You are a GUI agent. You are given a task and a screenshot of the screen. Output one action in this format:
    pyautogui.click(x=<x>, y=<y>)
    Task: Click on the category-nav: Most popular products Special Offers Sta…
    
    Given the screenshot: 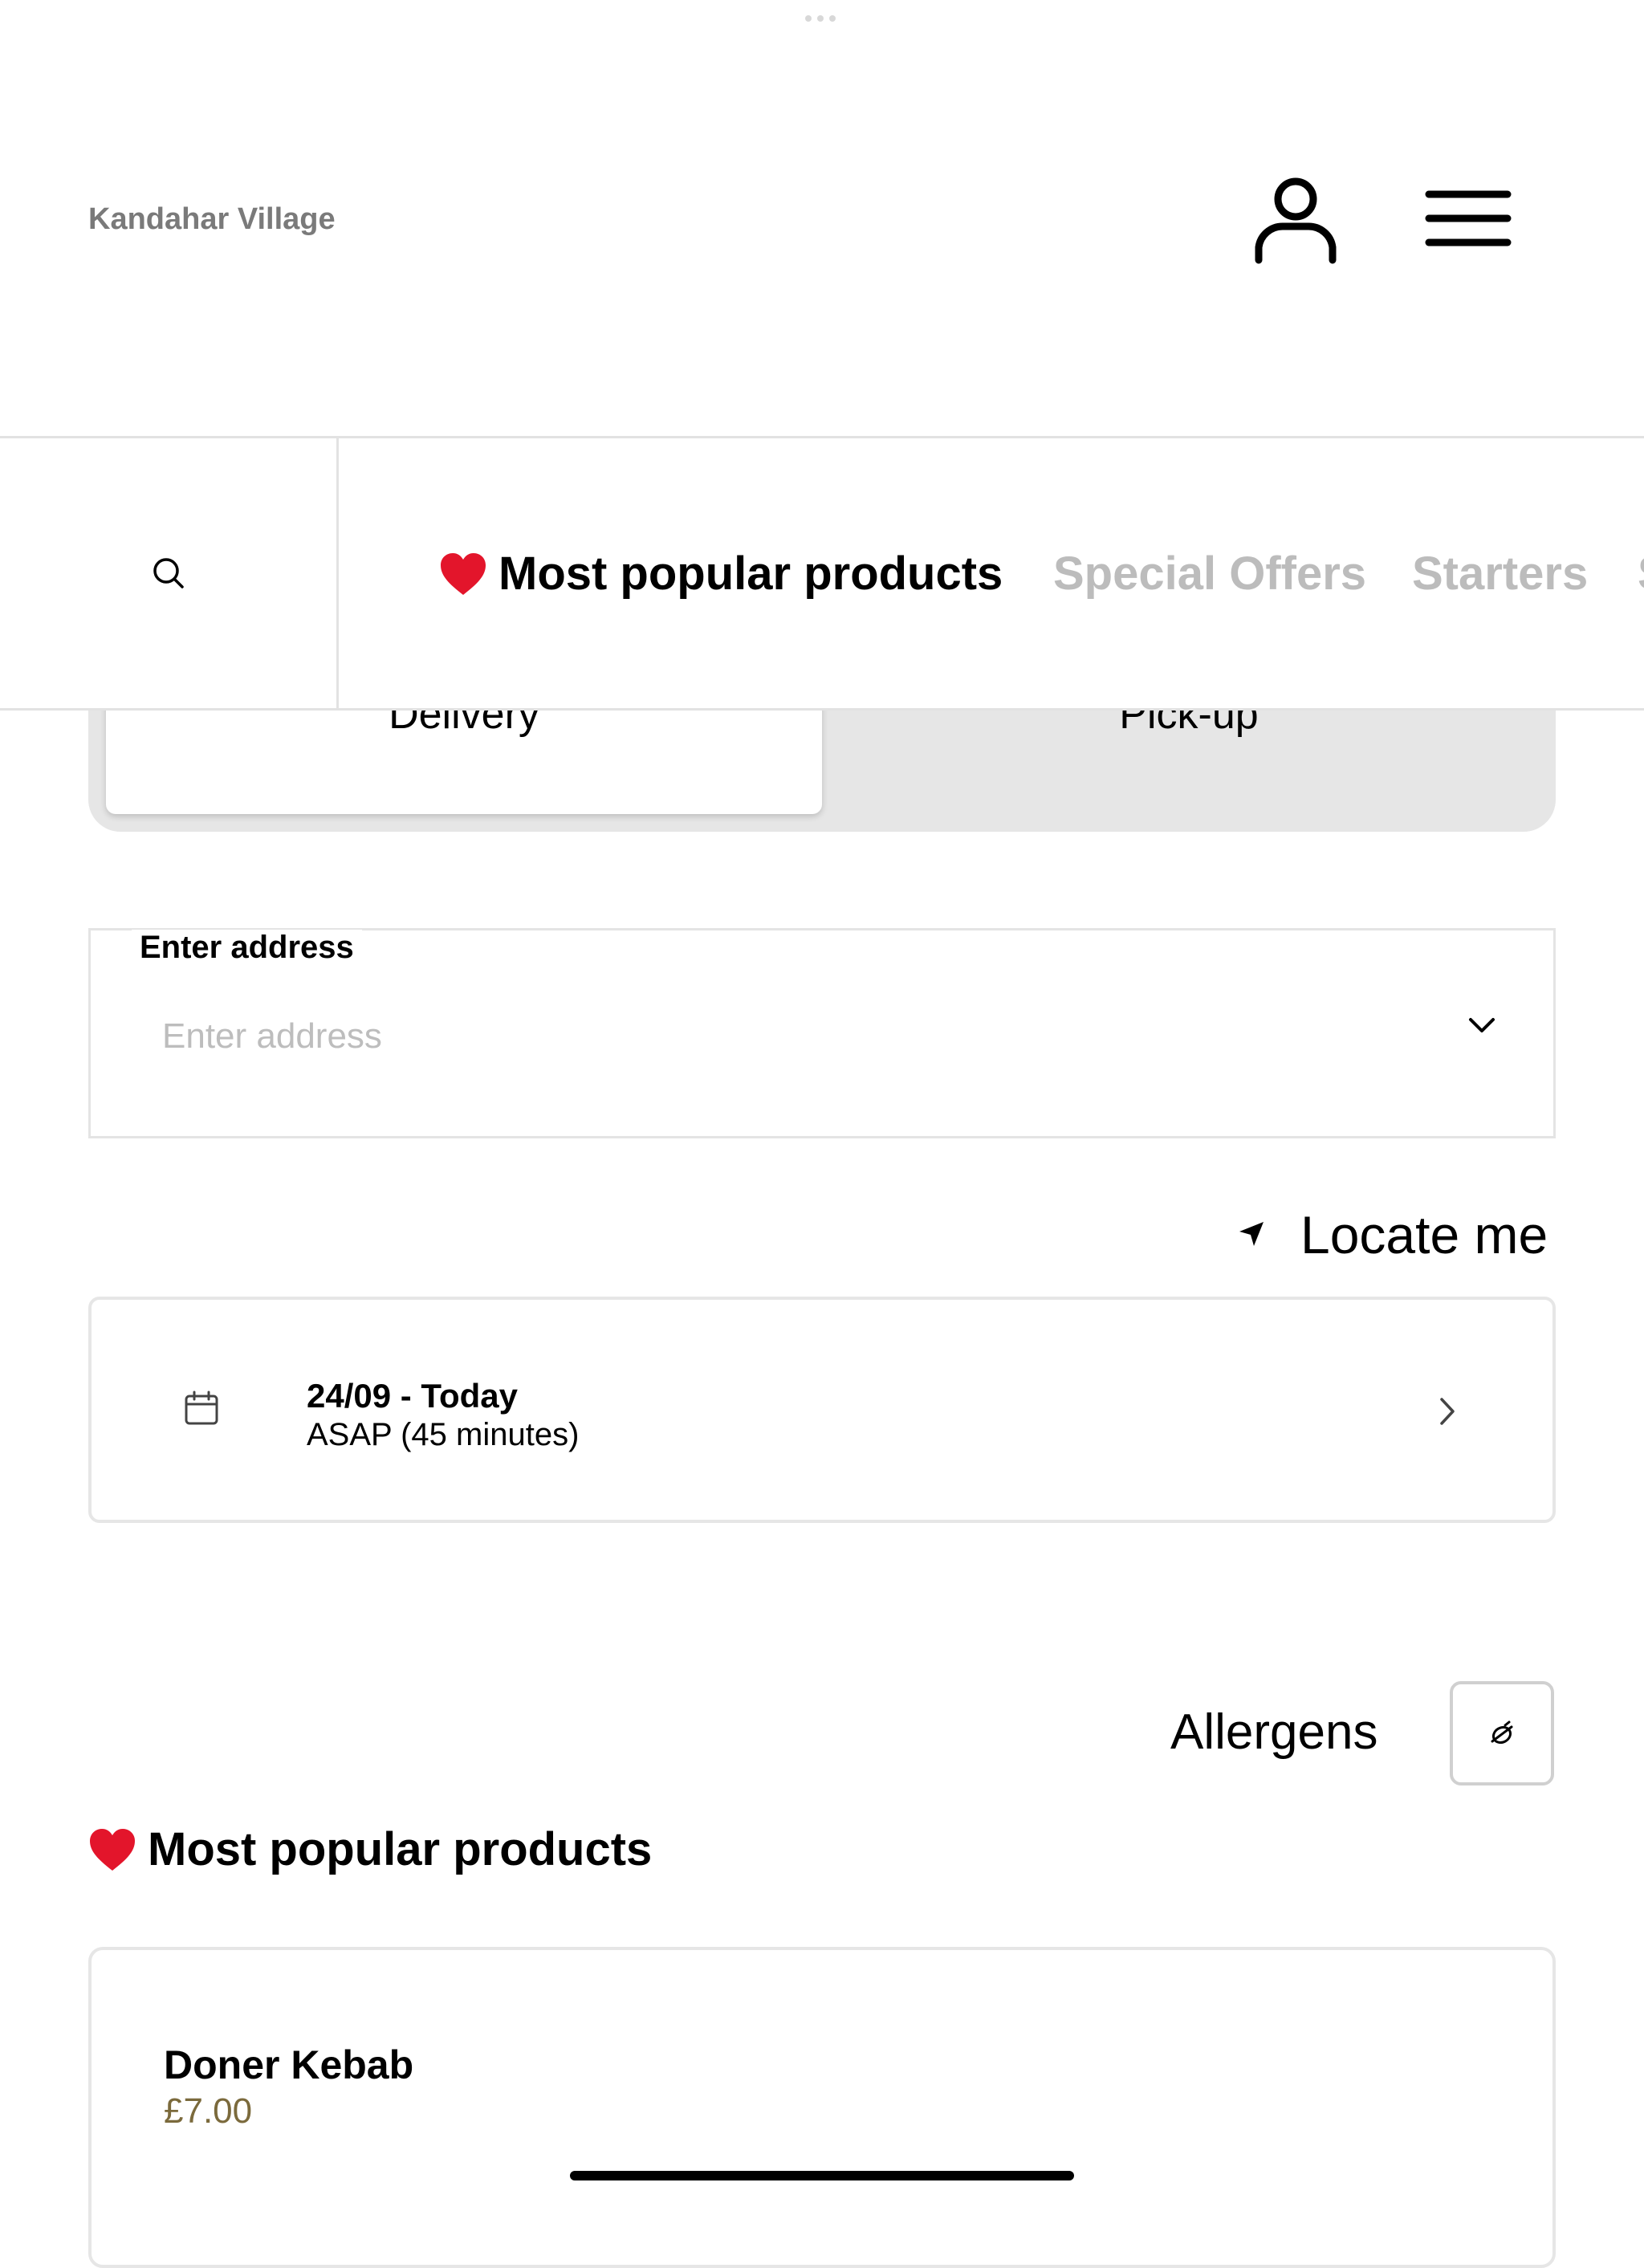 What is the action you would take?
    pyautogui.click(x=822, y=573)
    